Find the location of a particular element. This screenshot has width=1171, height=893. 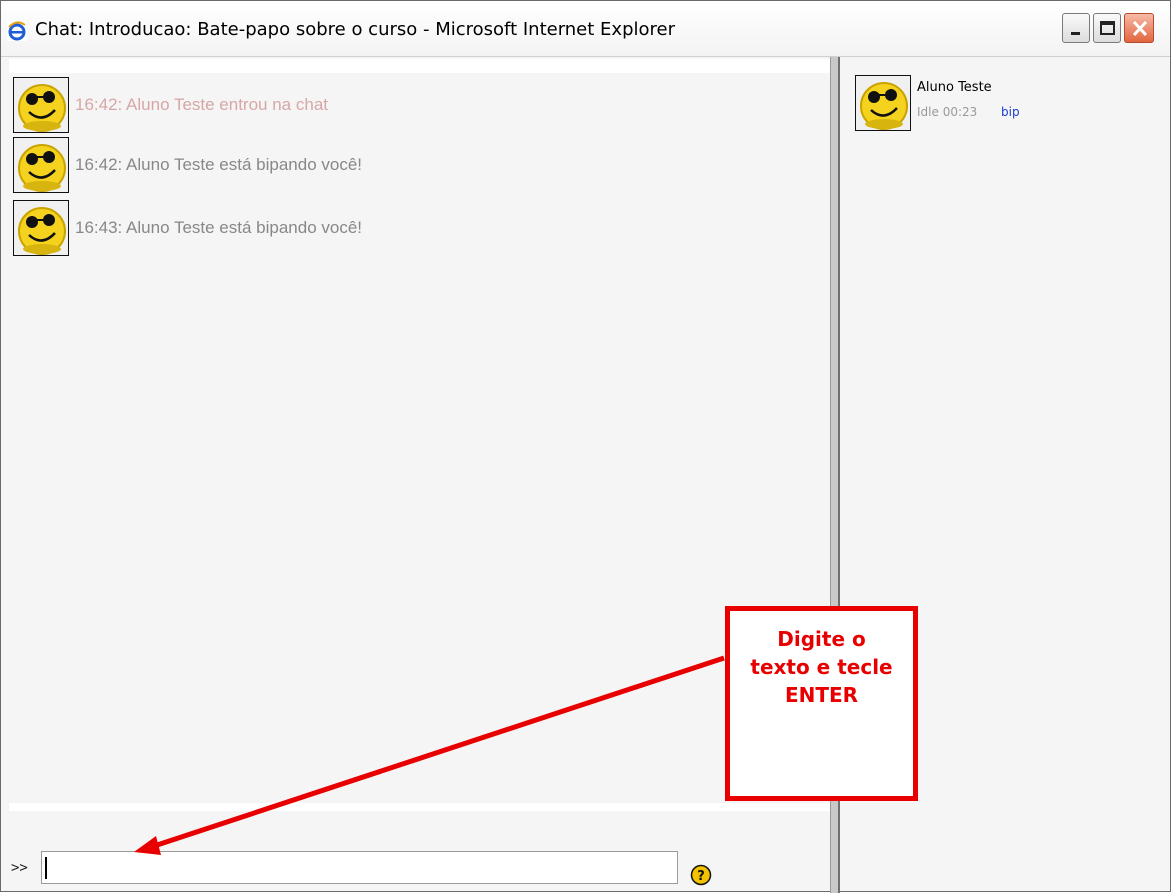

chat-message: 16:43: Aluno Teste está bipando você! is located at coordinates (413, 228).